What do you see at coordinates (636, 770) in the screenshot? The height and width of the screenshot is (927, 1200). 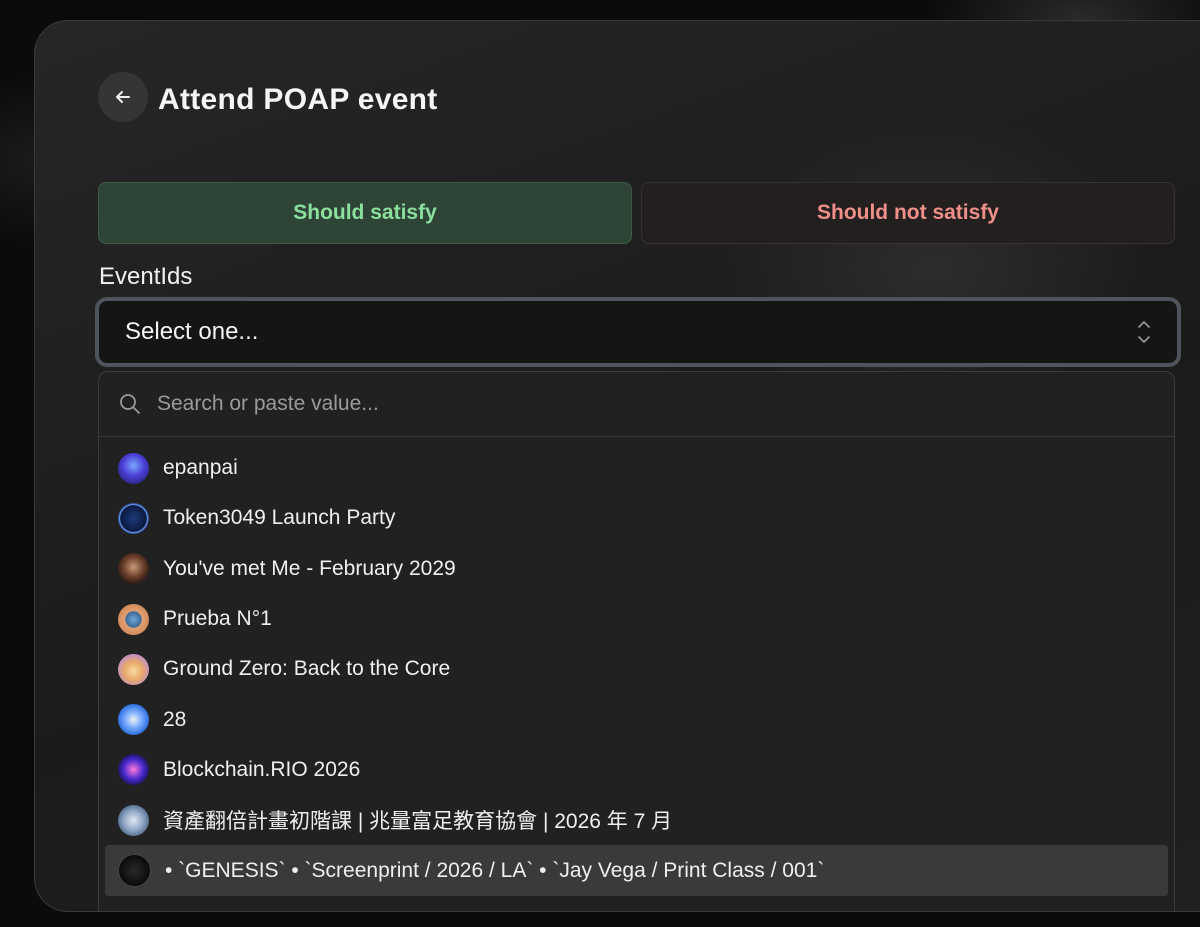 I see `list-item: Blockchain.RIO 2026` at bounding box center [636, 770].